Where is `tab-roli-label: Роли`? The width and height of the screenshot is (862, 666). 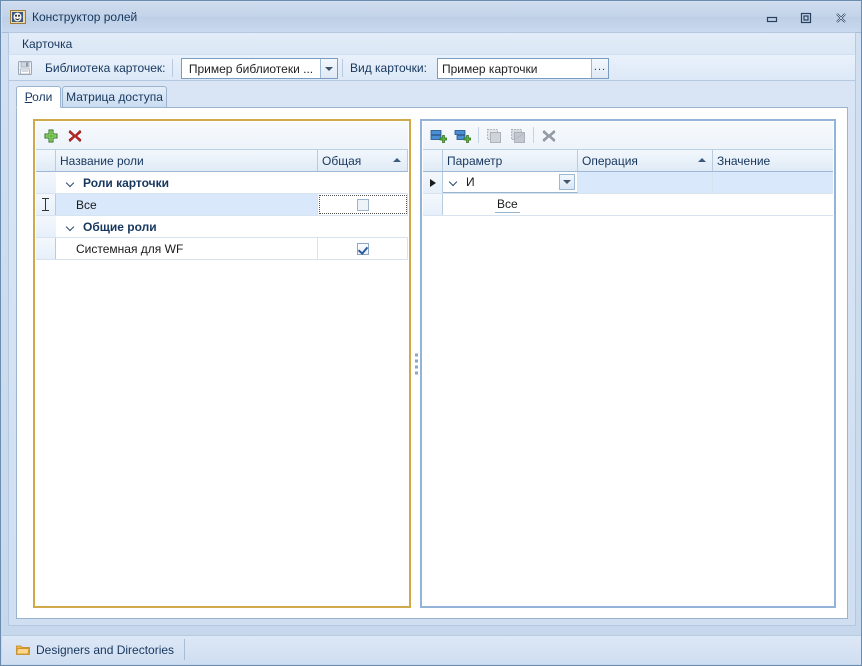 tab-roli-label: Роли is located at coordinates (38, 97).